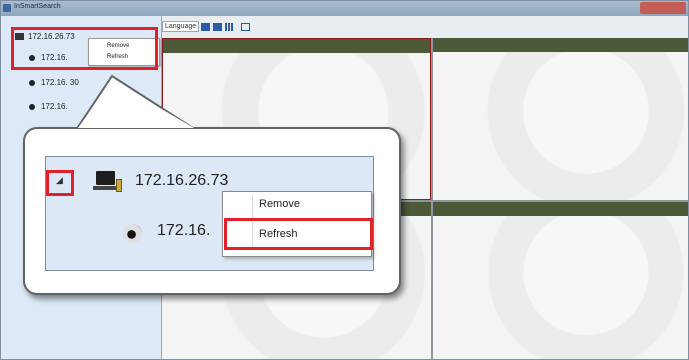 The height and width of the screenshot is (360, 689). Describe the element at coordinates (279, 204) in the screenshot. I see `menu-item-remove: Remove` at that location.